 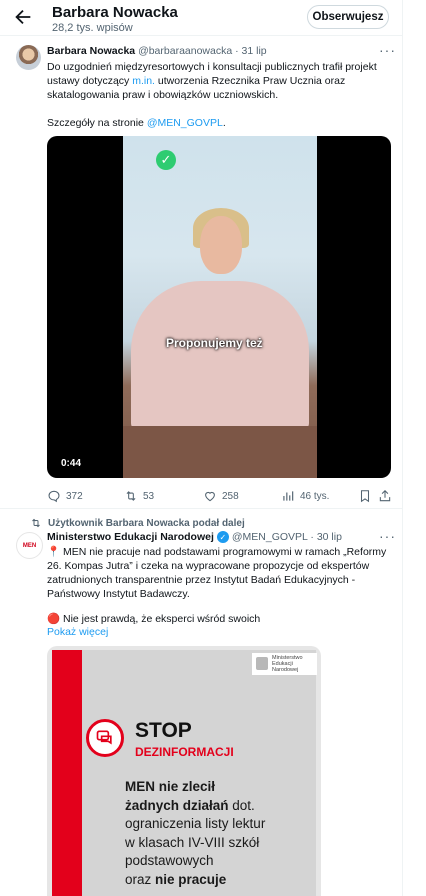 What do you see at coordinates (222, 537) in the screenshot?
I see `verified-badge-icon: ✓` at bounding box center [222, 537].